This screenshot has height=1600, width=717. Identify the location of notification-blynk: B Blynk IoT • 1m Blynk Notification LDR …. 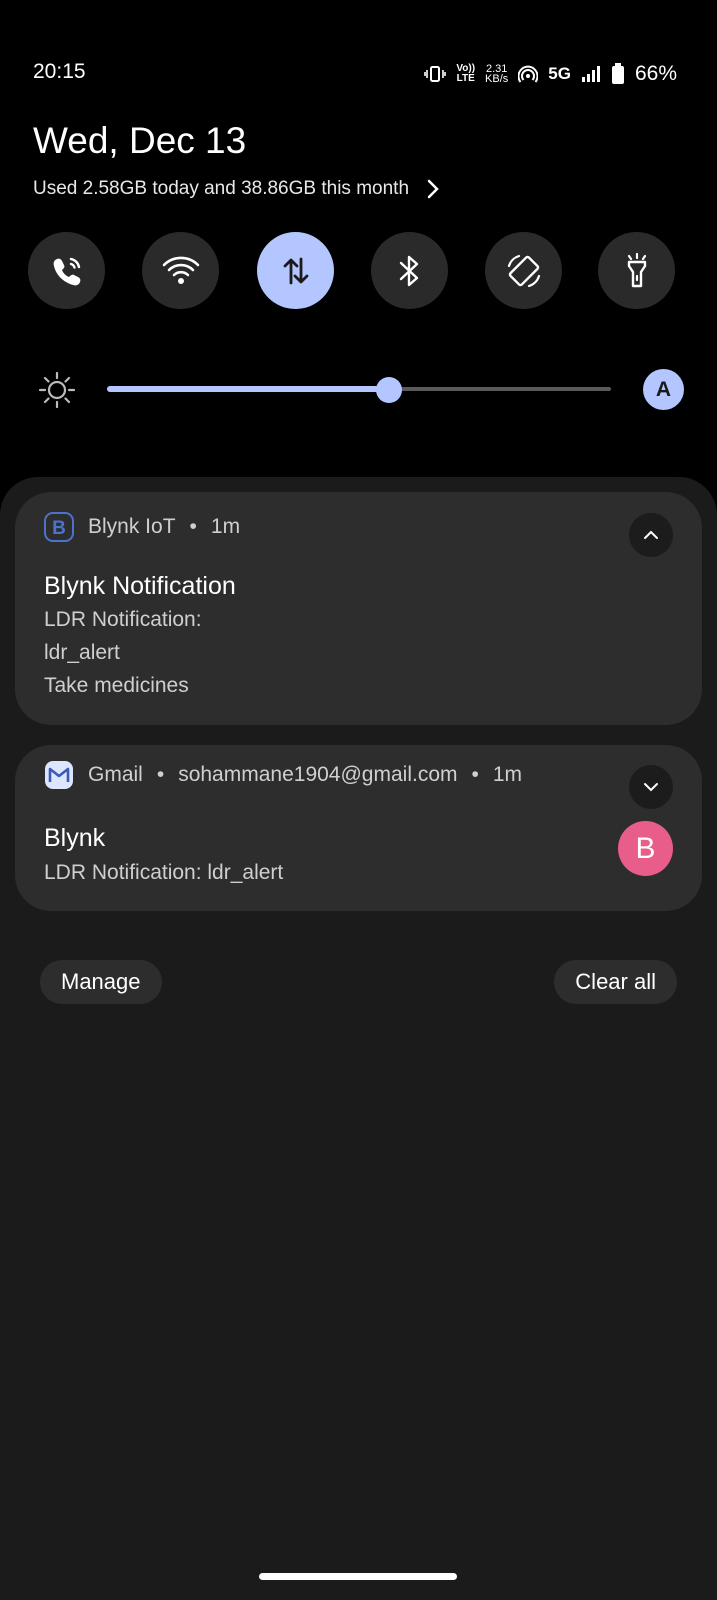
(358, 608).